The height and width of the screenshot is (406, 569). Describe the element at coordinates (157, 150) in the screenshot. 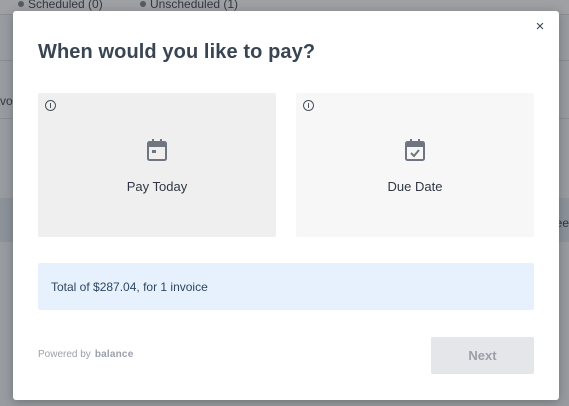

I see `calendar-icon` at that location.